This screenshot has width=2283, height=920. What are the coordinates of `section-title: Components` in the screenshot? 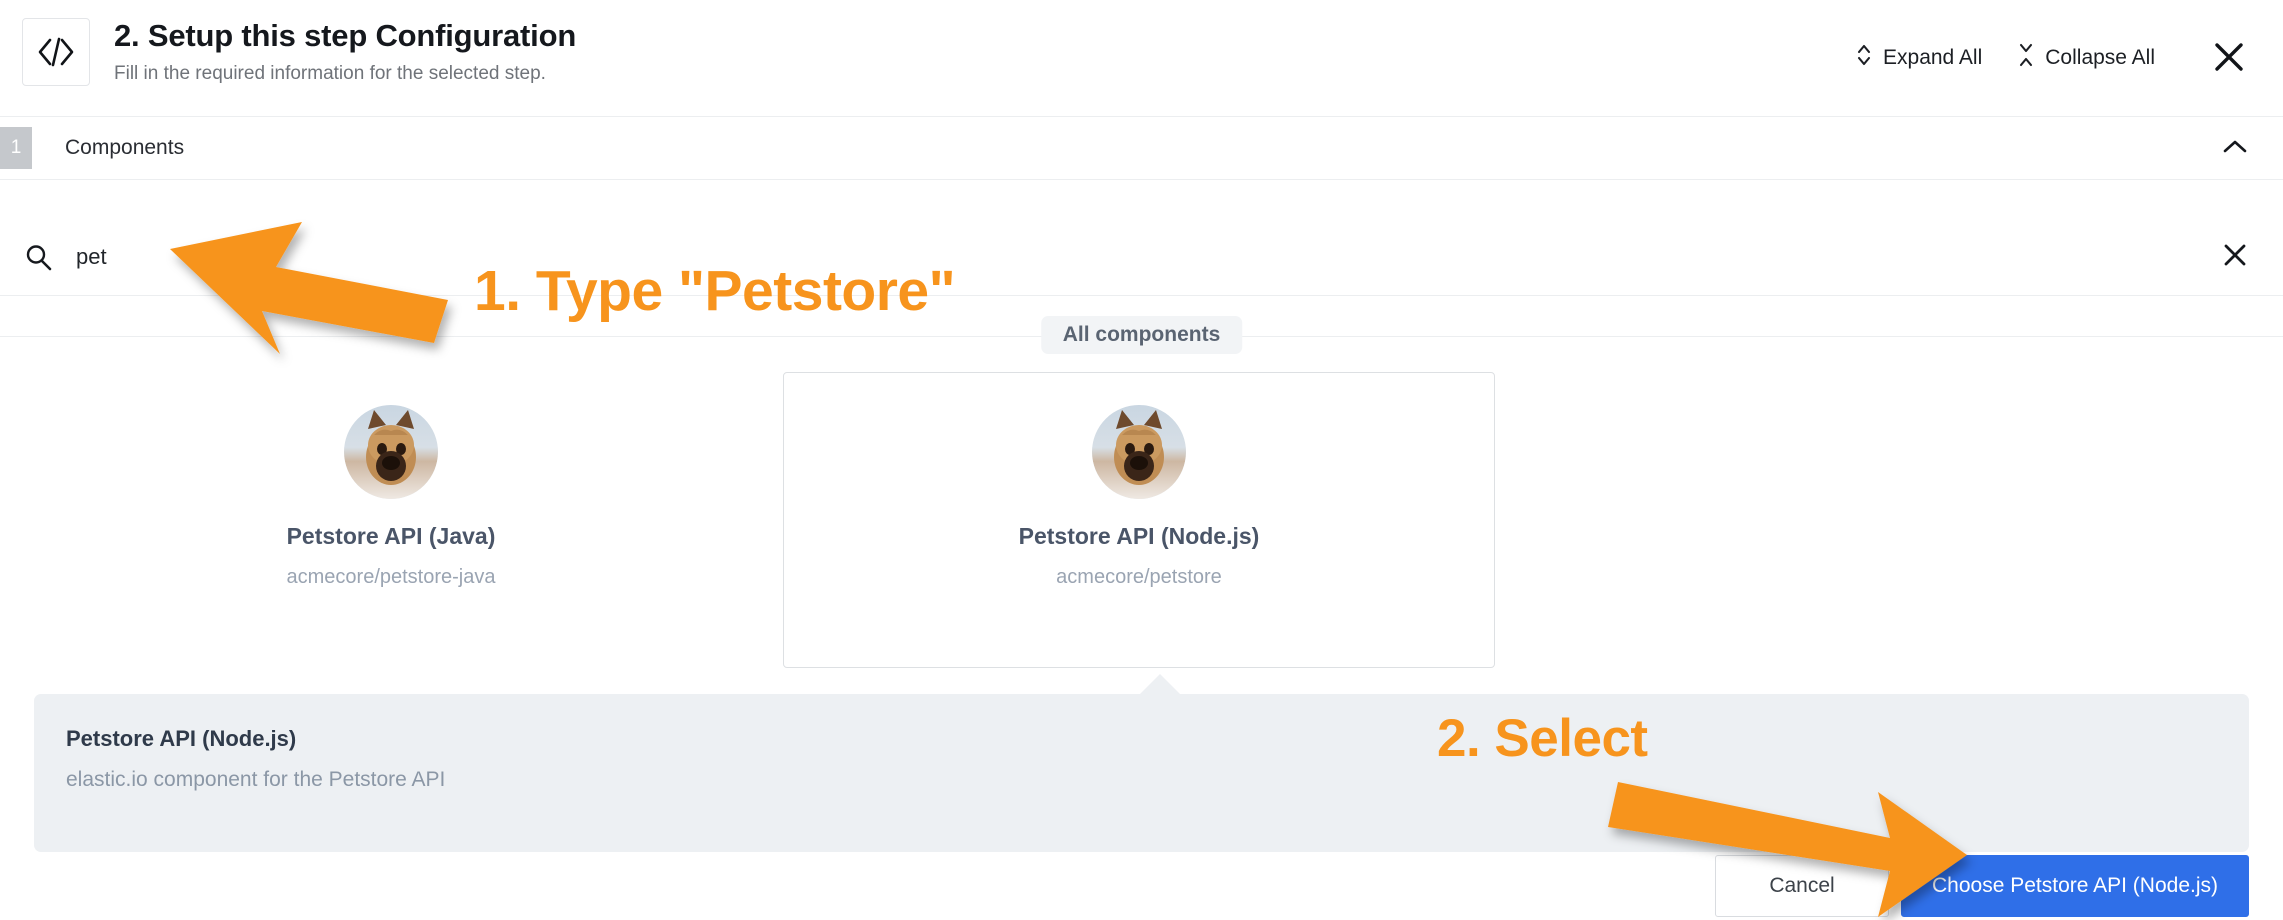 It's located at (125, 147).